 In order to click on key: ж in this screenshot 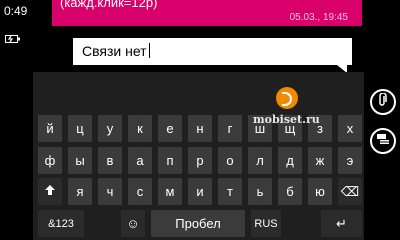, I will do `click(320, 160)`.